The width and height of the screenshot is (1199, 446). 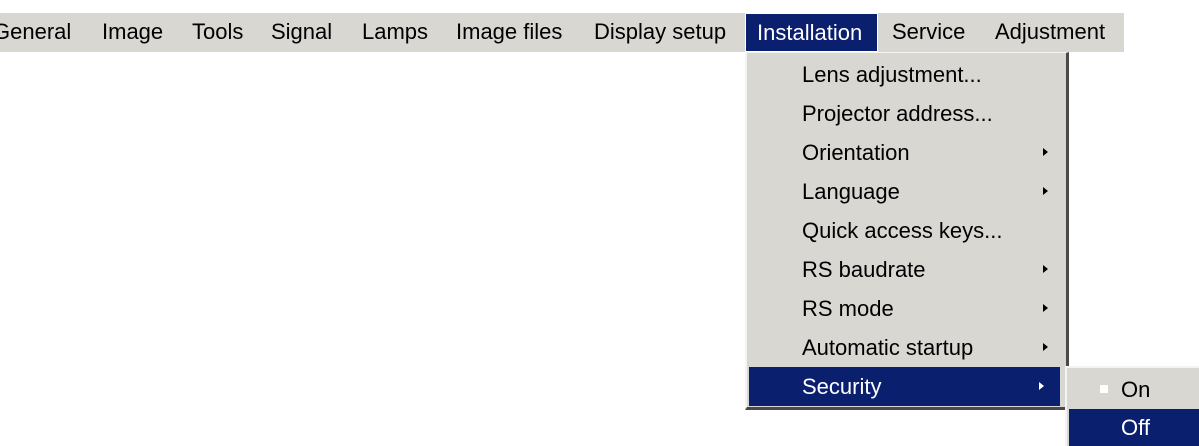 I want to click on menu-lamps: Lamps, so click(x=395, y=32).